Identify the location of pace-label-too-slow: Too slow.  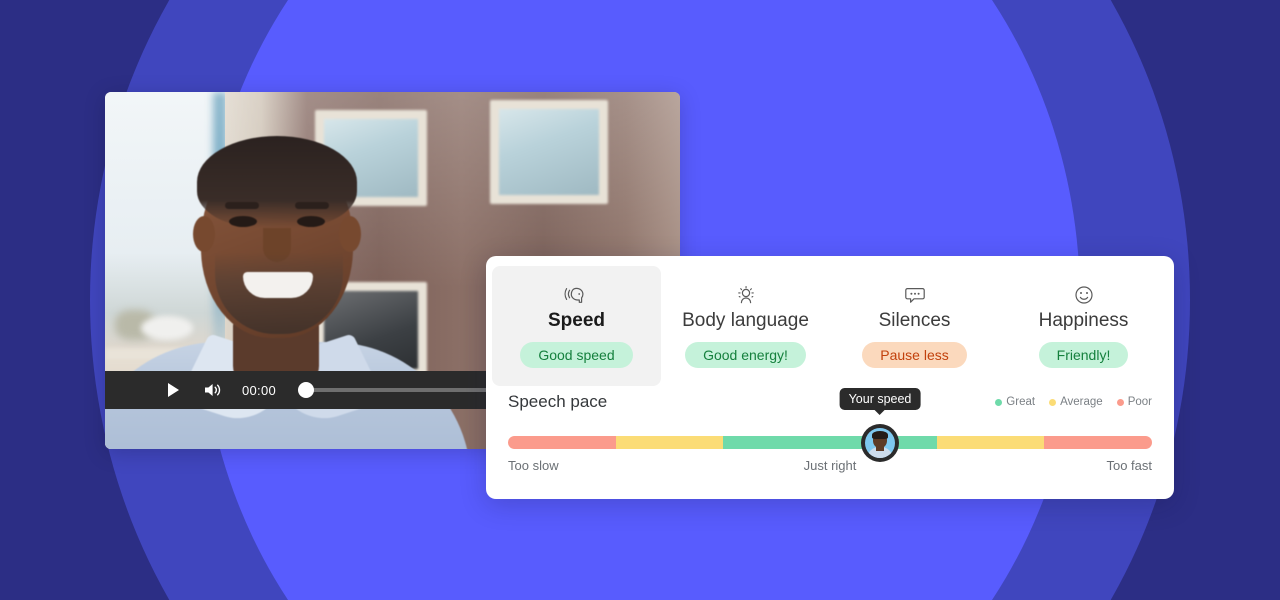
(533, 465).